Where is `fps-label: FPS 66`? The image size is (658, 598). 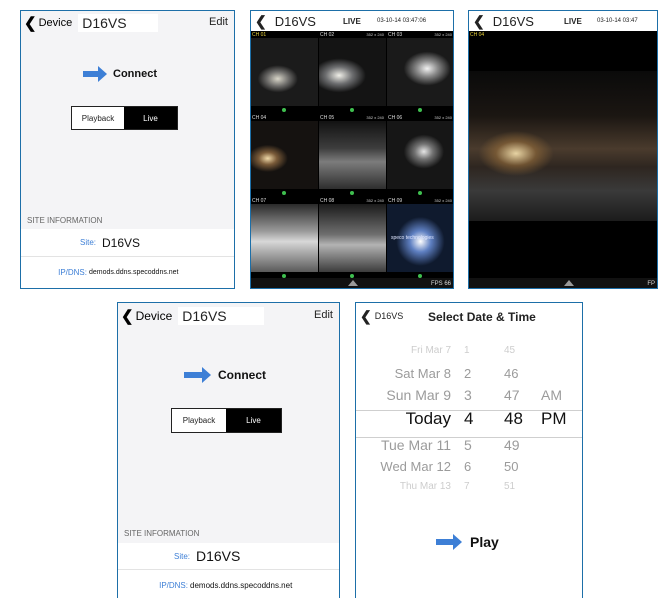
fps-label: FPS 66 is located at coordinates (440, 284).